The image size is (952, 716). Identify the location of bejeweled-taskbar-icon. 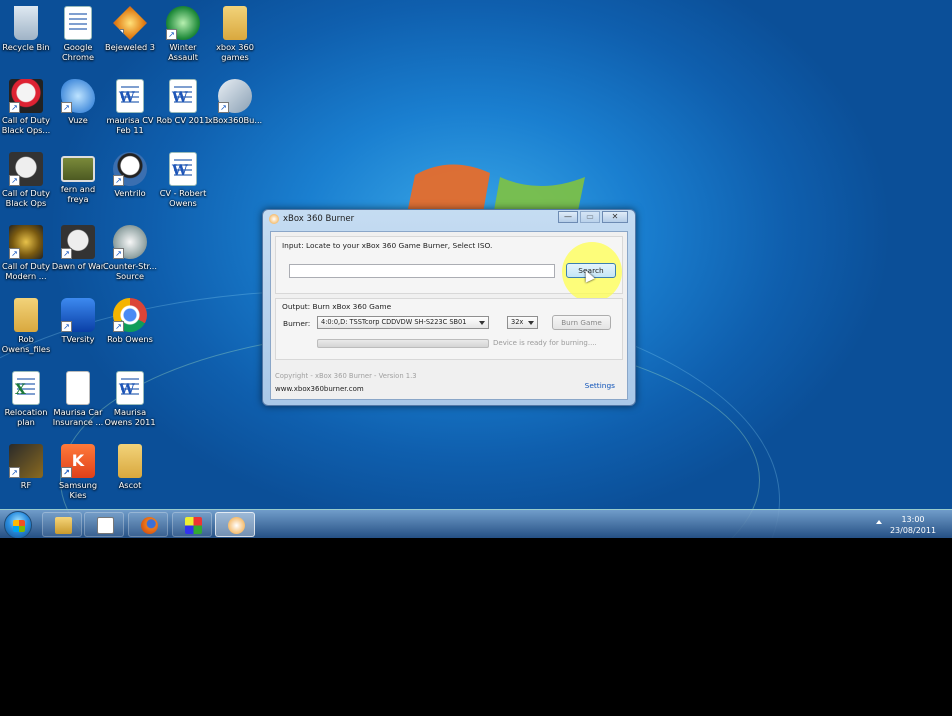
(193, 525).